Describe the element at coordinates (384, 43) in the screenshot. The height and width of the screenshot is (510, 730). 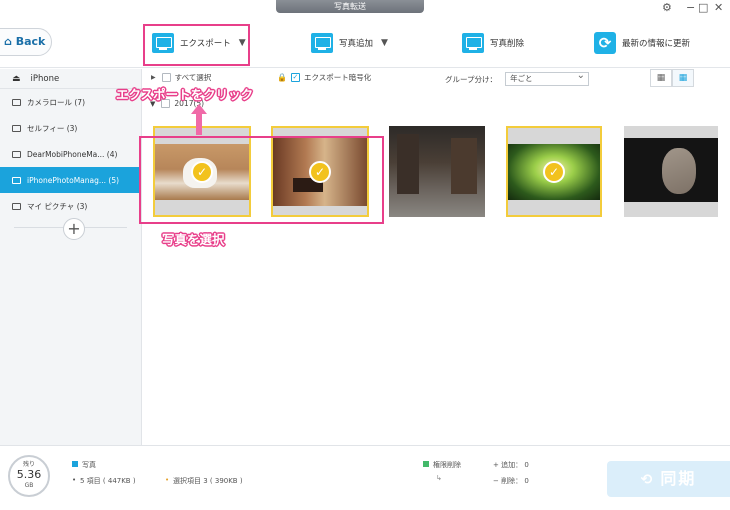
I see `chevron-down-icon: ▼` at that location.